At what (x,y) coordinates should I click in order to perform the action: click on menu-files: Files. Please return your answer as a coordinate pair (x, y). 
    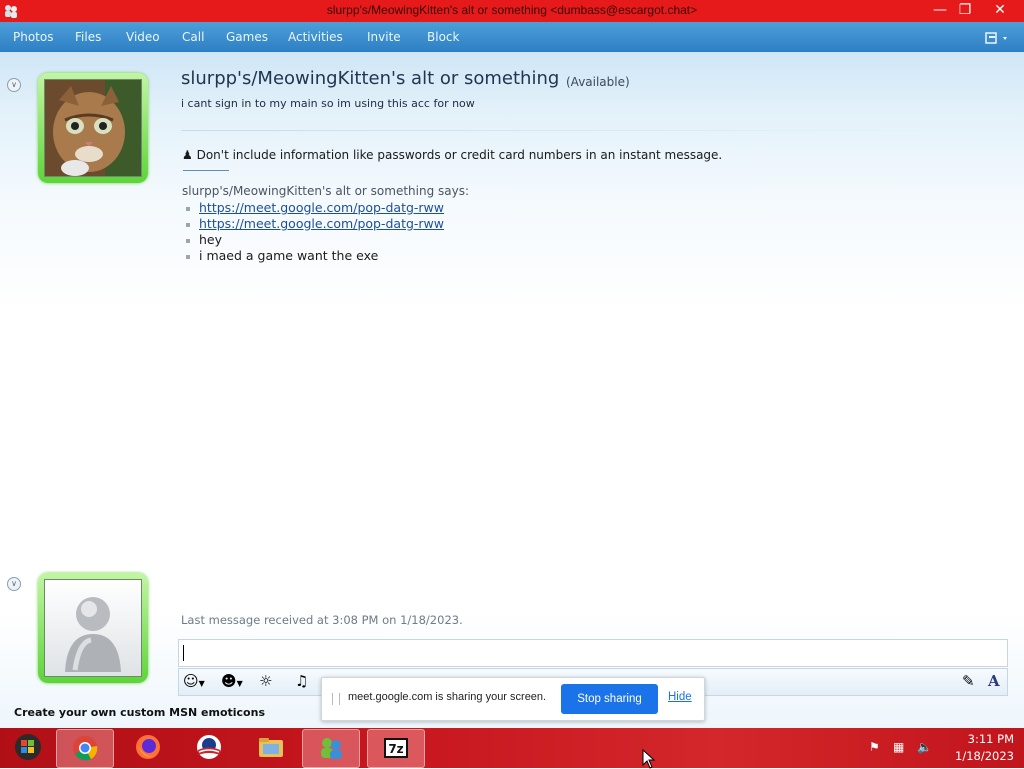
    Looking at the image, I should click on (88, 37).